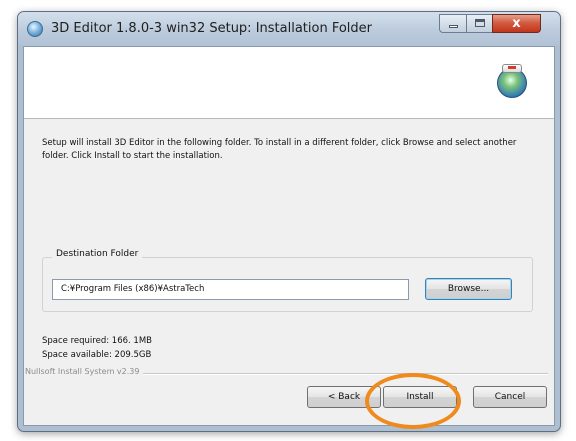 The height and width of the screenshot is (441, 576). Describe the element at coordinates (230, 289) in the screenshot. I see `destination-path-input: C:¥Program Files (x86)¥AstraTech` at that location.